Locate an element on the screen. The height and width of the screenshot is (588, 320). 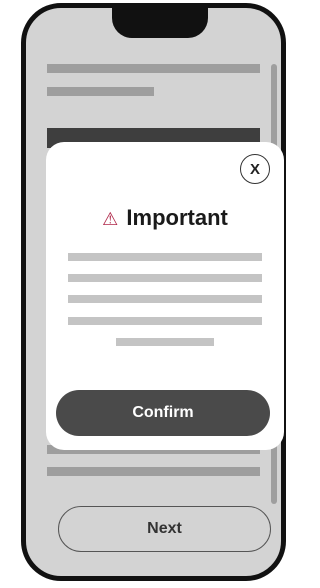
confirm-button: Confirm is located at coordinates (163, 413).